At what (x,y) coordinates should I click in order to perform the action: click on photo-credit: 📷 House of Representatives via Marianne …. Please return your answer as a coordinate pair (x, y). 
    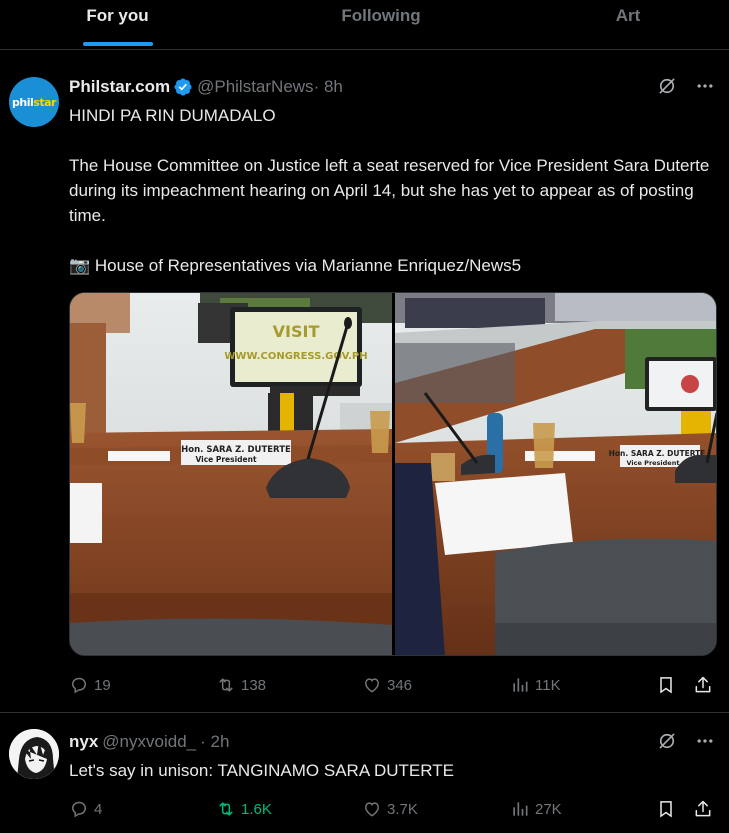
    Looking at the image, I should click on (295, 265).